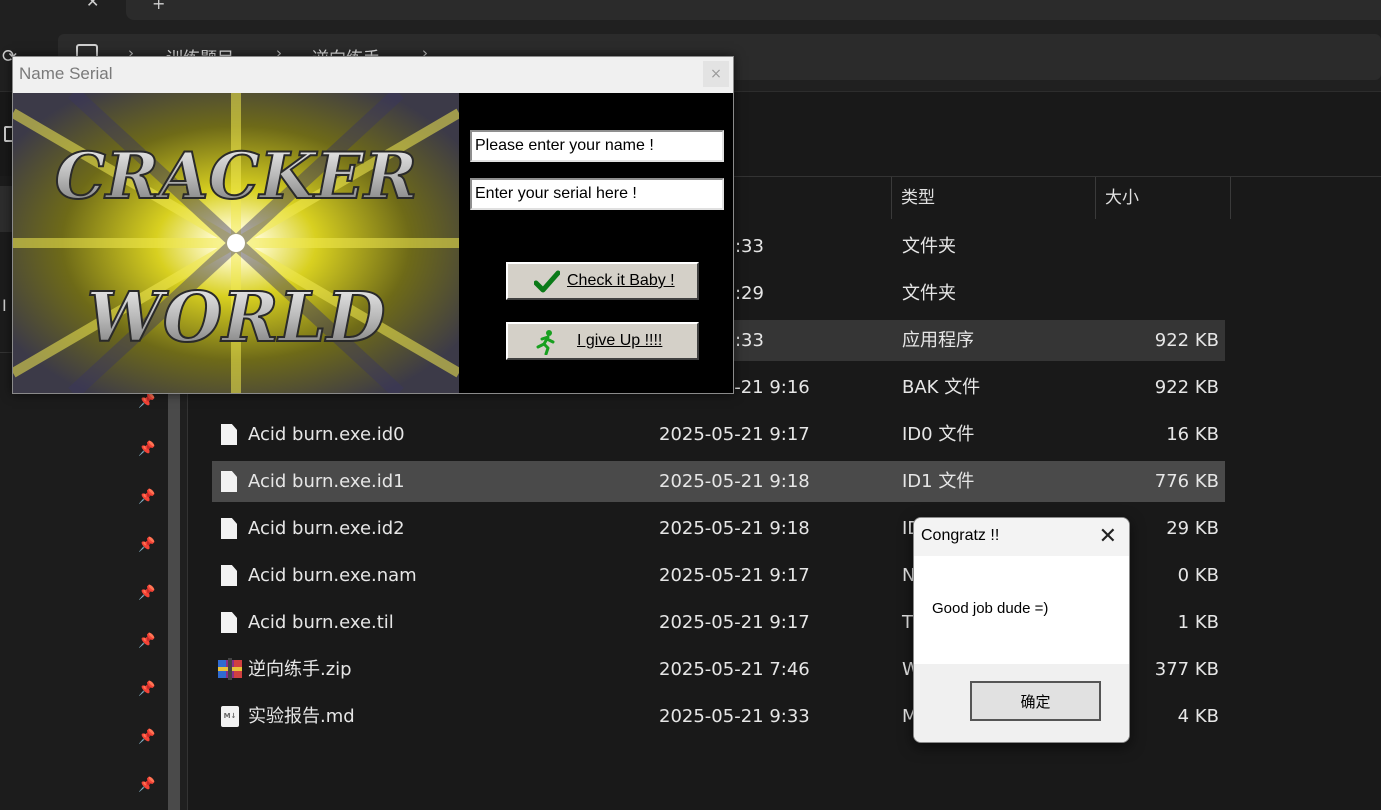 This screenshot has height=810, width=1381. Describe the element at coordinates (230, 716) in the screenshot. I see `markdown-file-icon: M↓` at that location.